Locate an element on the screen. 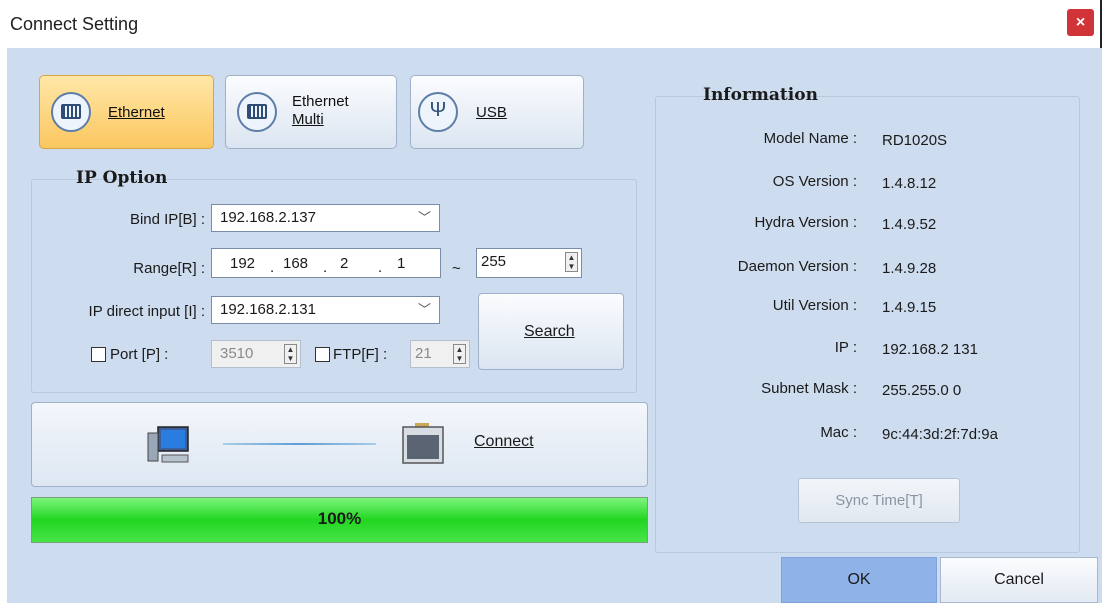  progress-bar: 100% is located at coordinates (339, 520).